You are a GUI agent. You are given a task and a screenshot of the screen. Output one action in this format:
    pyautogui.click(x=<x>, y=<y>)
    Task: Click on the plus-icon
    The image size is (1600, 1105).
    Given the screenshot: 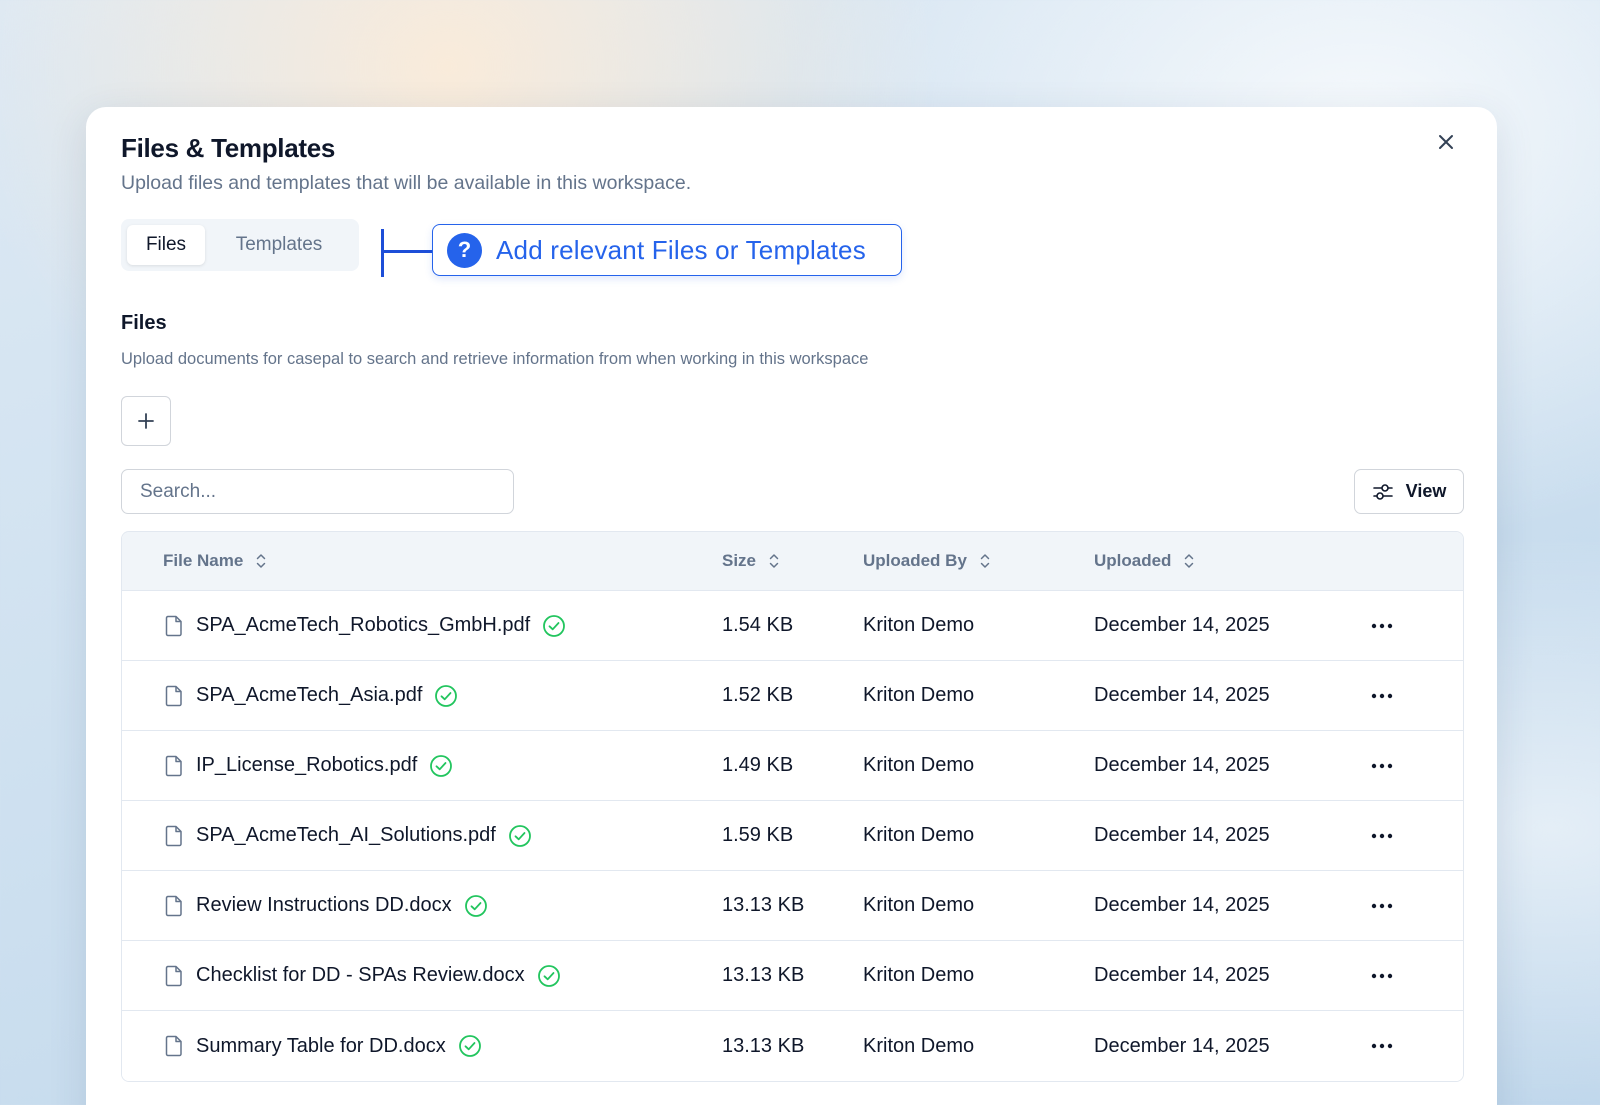 What is the action you would take?
    pyautogui.click(x=146, y=421)
    